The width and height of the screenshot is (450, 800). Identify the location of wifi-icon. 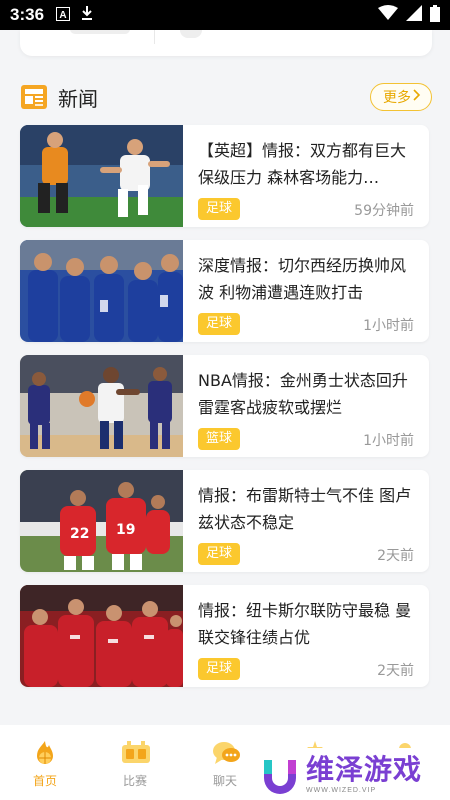
(388, 15).